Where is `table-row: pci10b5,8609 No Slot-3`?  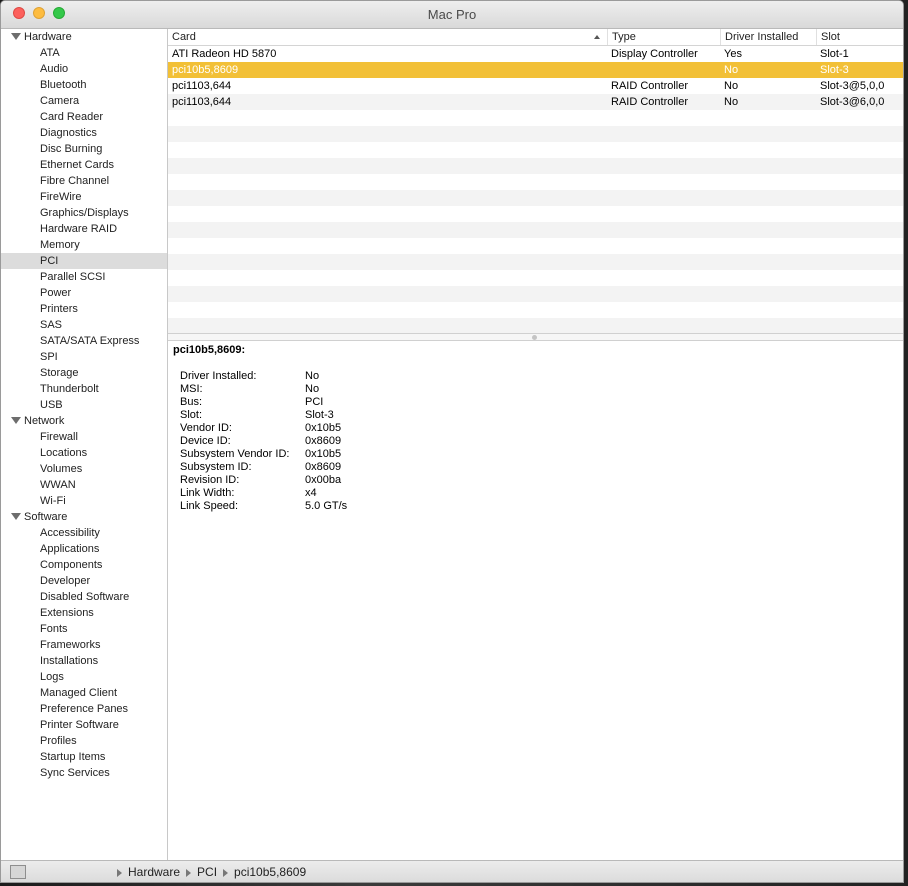
table-row: pci10b5,8609 No Slot-3 is located at coordinates (535, 70).